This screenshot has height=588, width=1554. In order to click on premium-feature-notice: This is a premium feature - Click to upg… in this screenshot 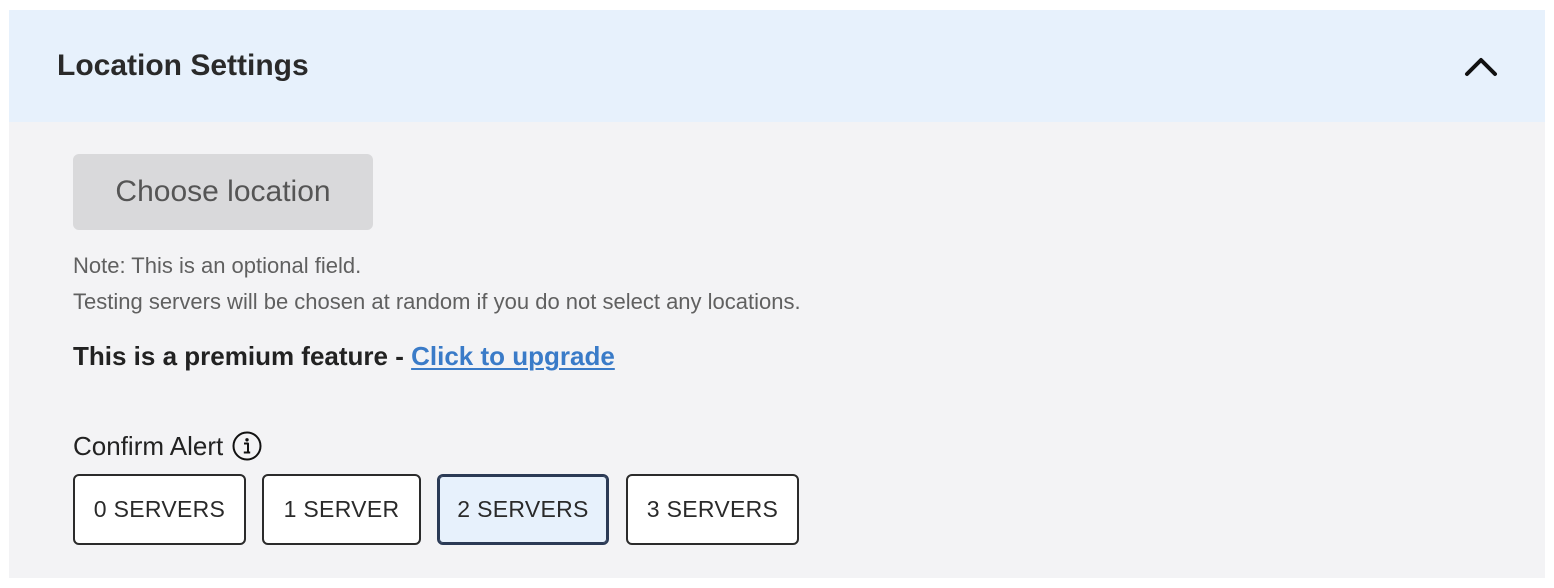, I will do `click(344, 356)`.